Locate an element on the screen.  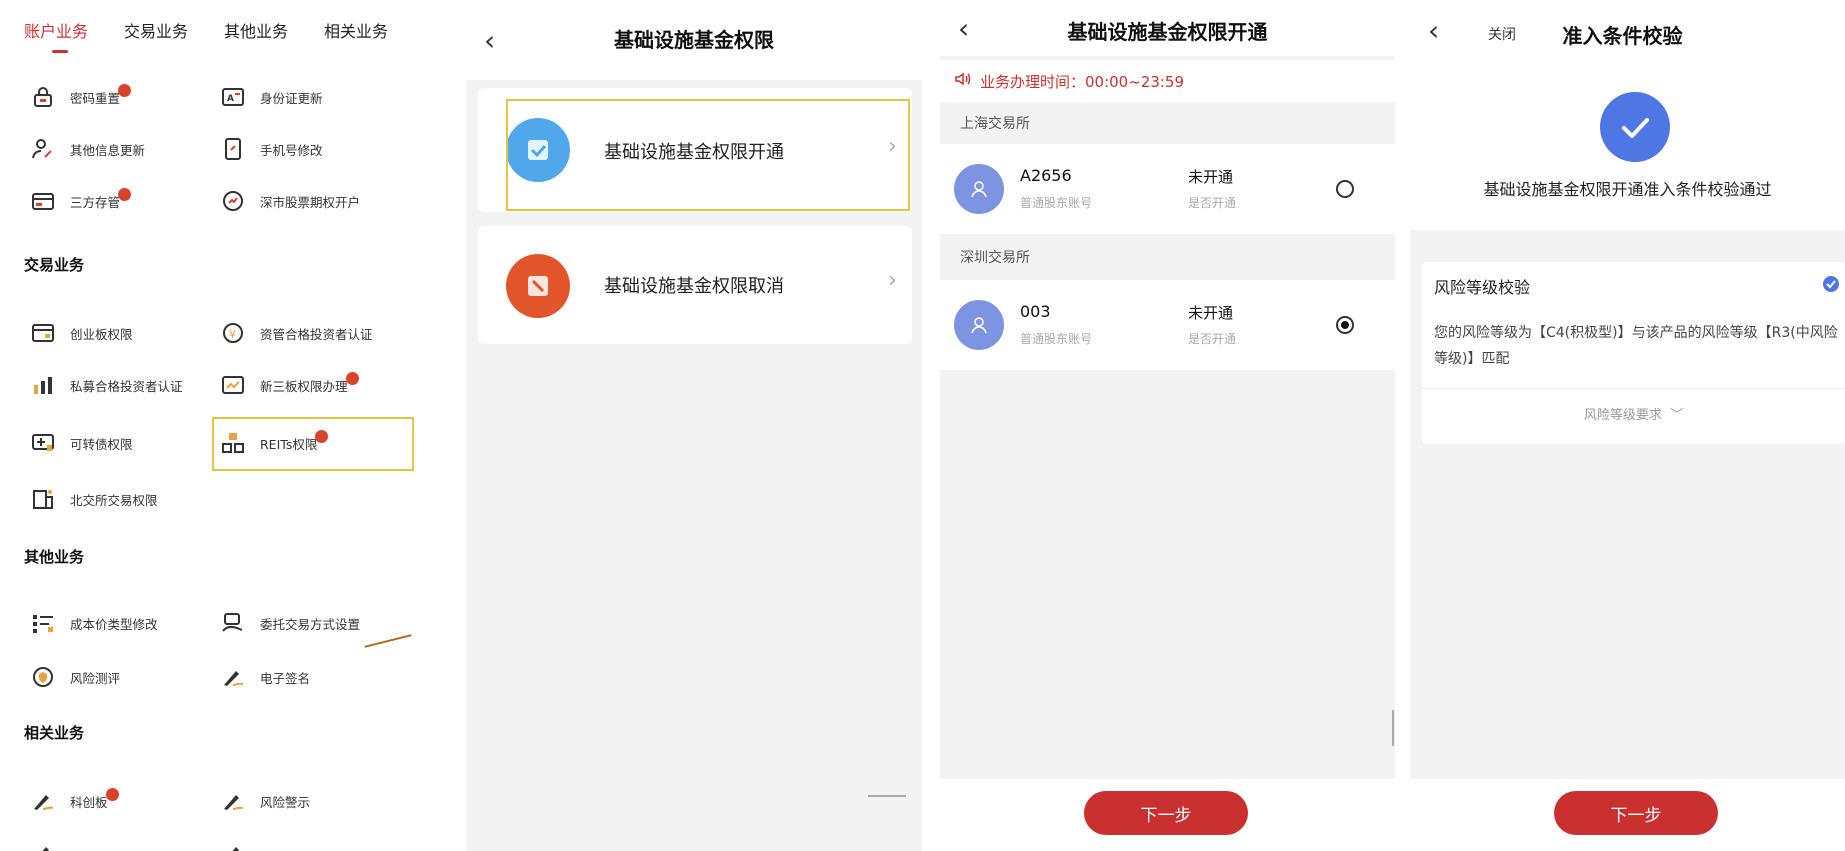
menu-item-cutoff-row is located at coordinates (43, 844).